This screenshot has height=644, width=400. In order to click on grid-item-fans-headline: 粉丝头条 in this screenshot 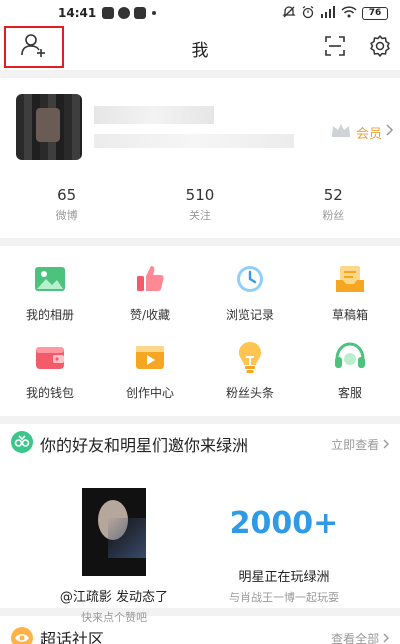, I will do `click(250, 376)`.